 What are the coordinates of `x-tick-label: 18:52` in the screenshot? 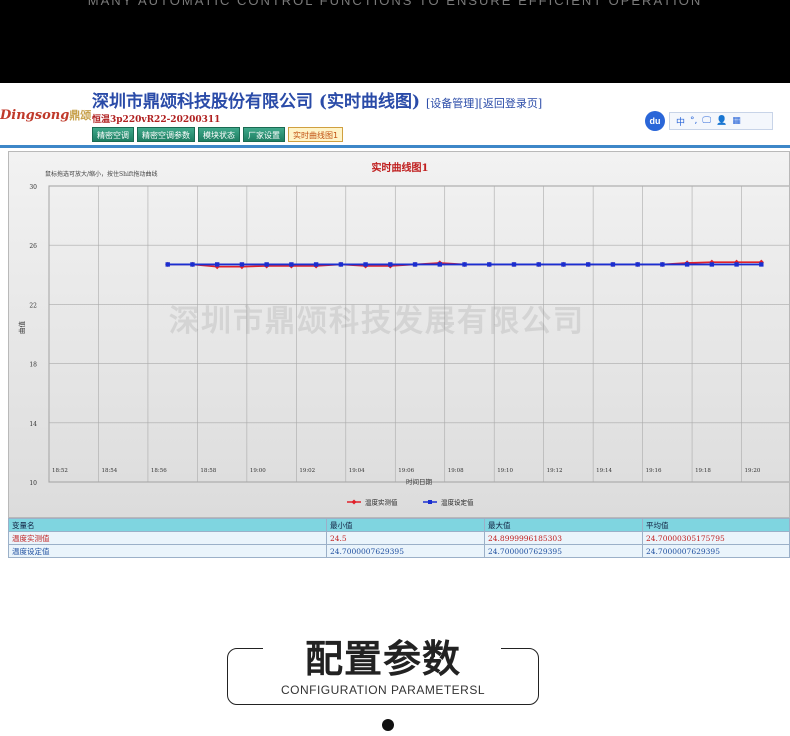 It's located at (60, 471).